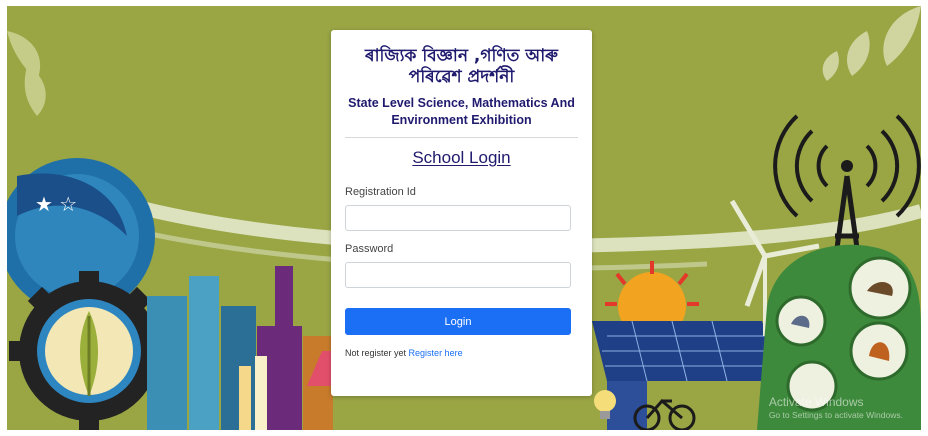 The width and height of the screenshot is (928, 436). Describe the element at coordinates (687, 351) in the screenshot. I see `solar-panel-icon` at that location.